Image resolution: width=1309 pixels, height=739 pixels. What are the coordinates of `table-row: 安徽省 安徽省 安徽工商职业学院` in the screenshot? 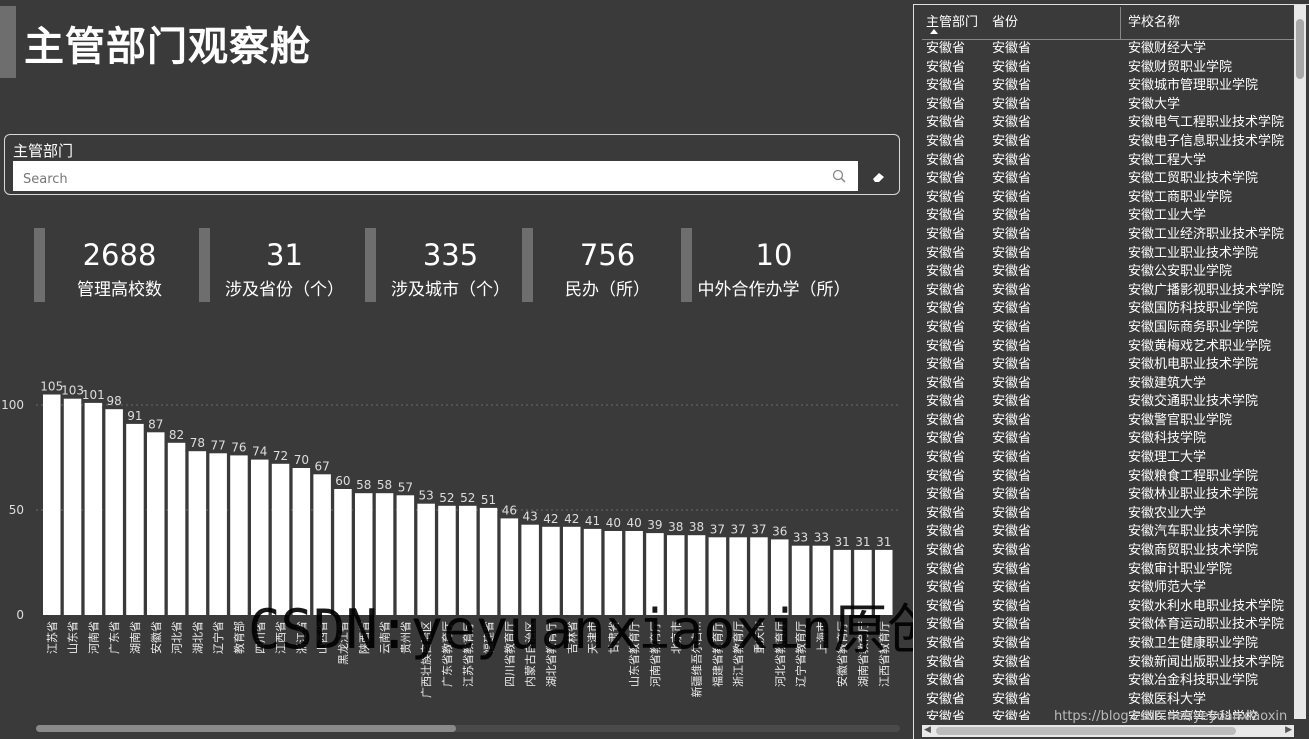 It's located at (1108, 198).